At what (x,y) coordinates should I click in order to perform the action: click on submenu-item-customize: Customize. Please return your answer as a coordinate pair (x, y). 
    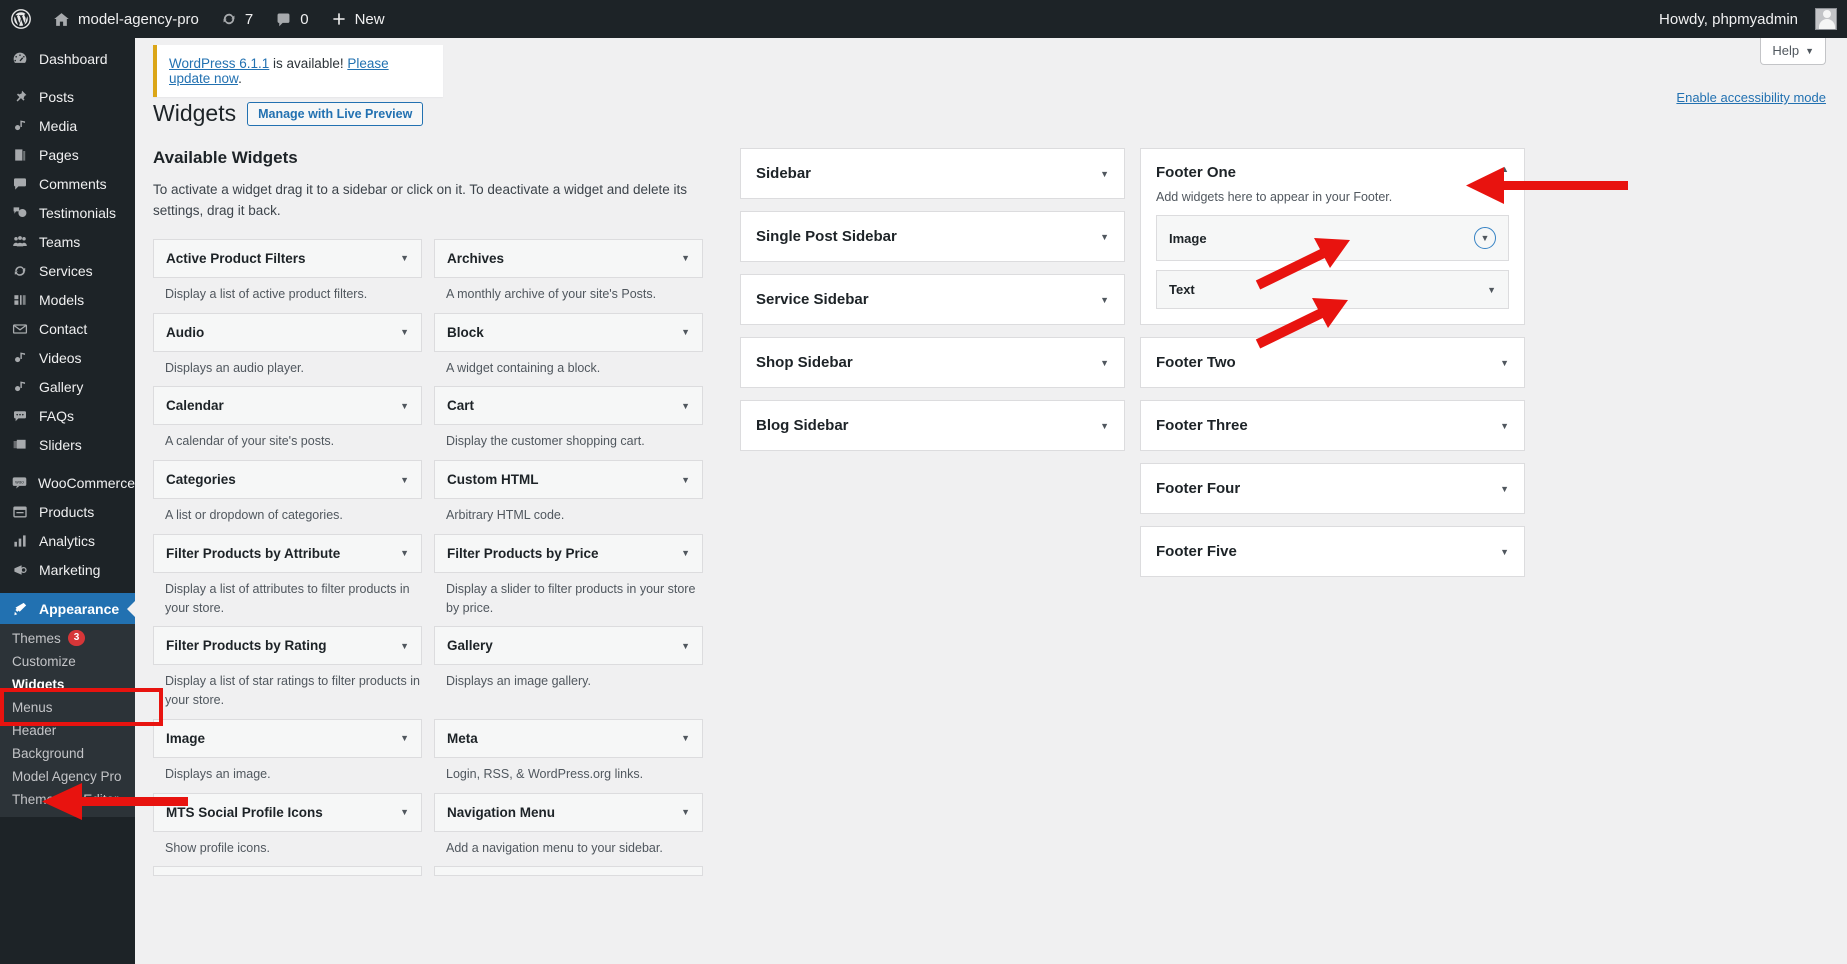
    Looking at the image, I should click on (67, 661).